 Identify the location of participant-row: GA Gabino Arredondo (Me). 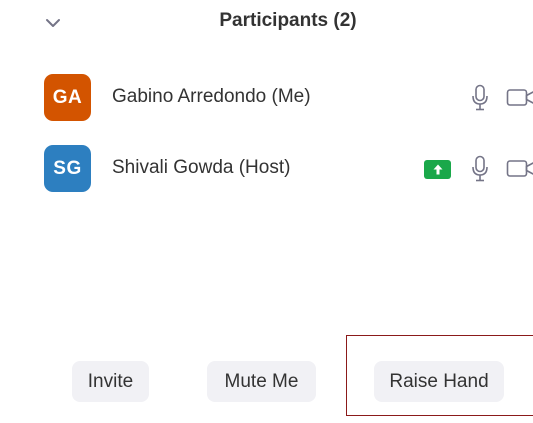
(266, 98).